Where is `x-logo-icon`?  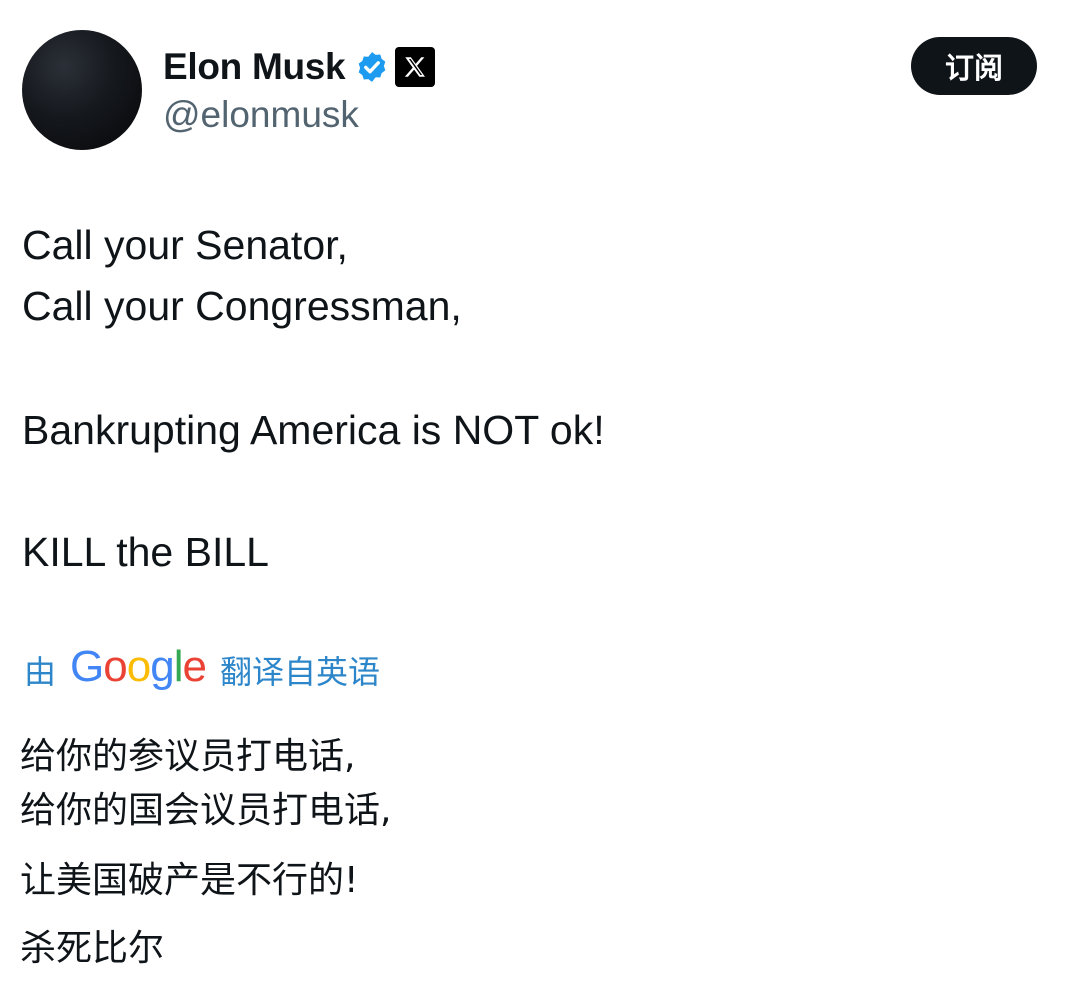
x-logo-icon is located at coordinates (415, 67).